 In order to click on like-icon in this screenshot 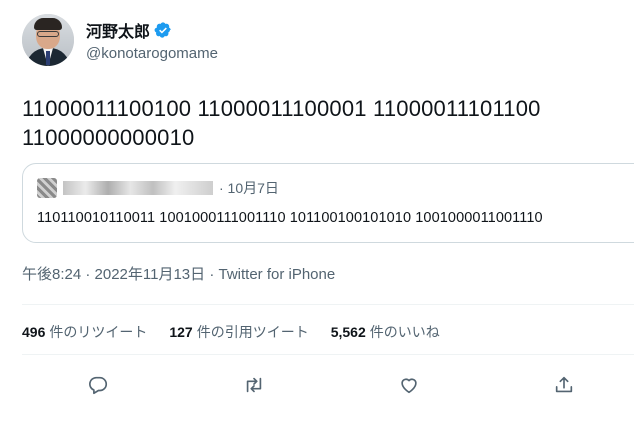, I will do `click(409, 386)`.